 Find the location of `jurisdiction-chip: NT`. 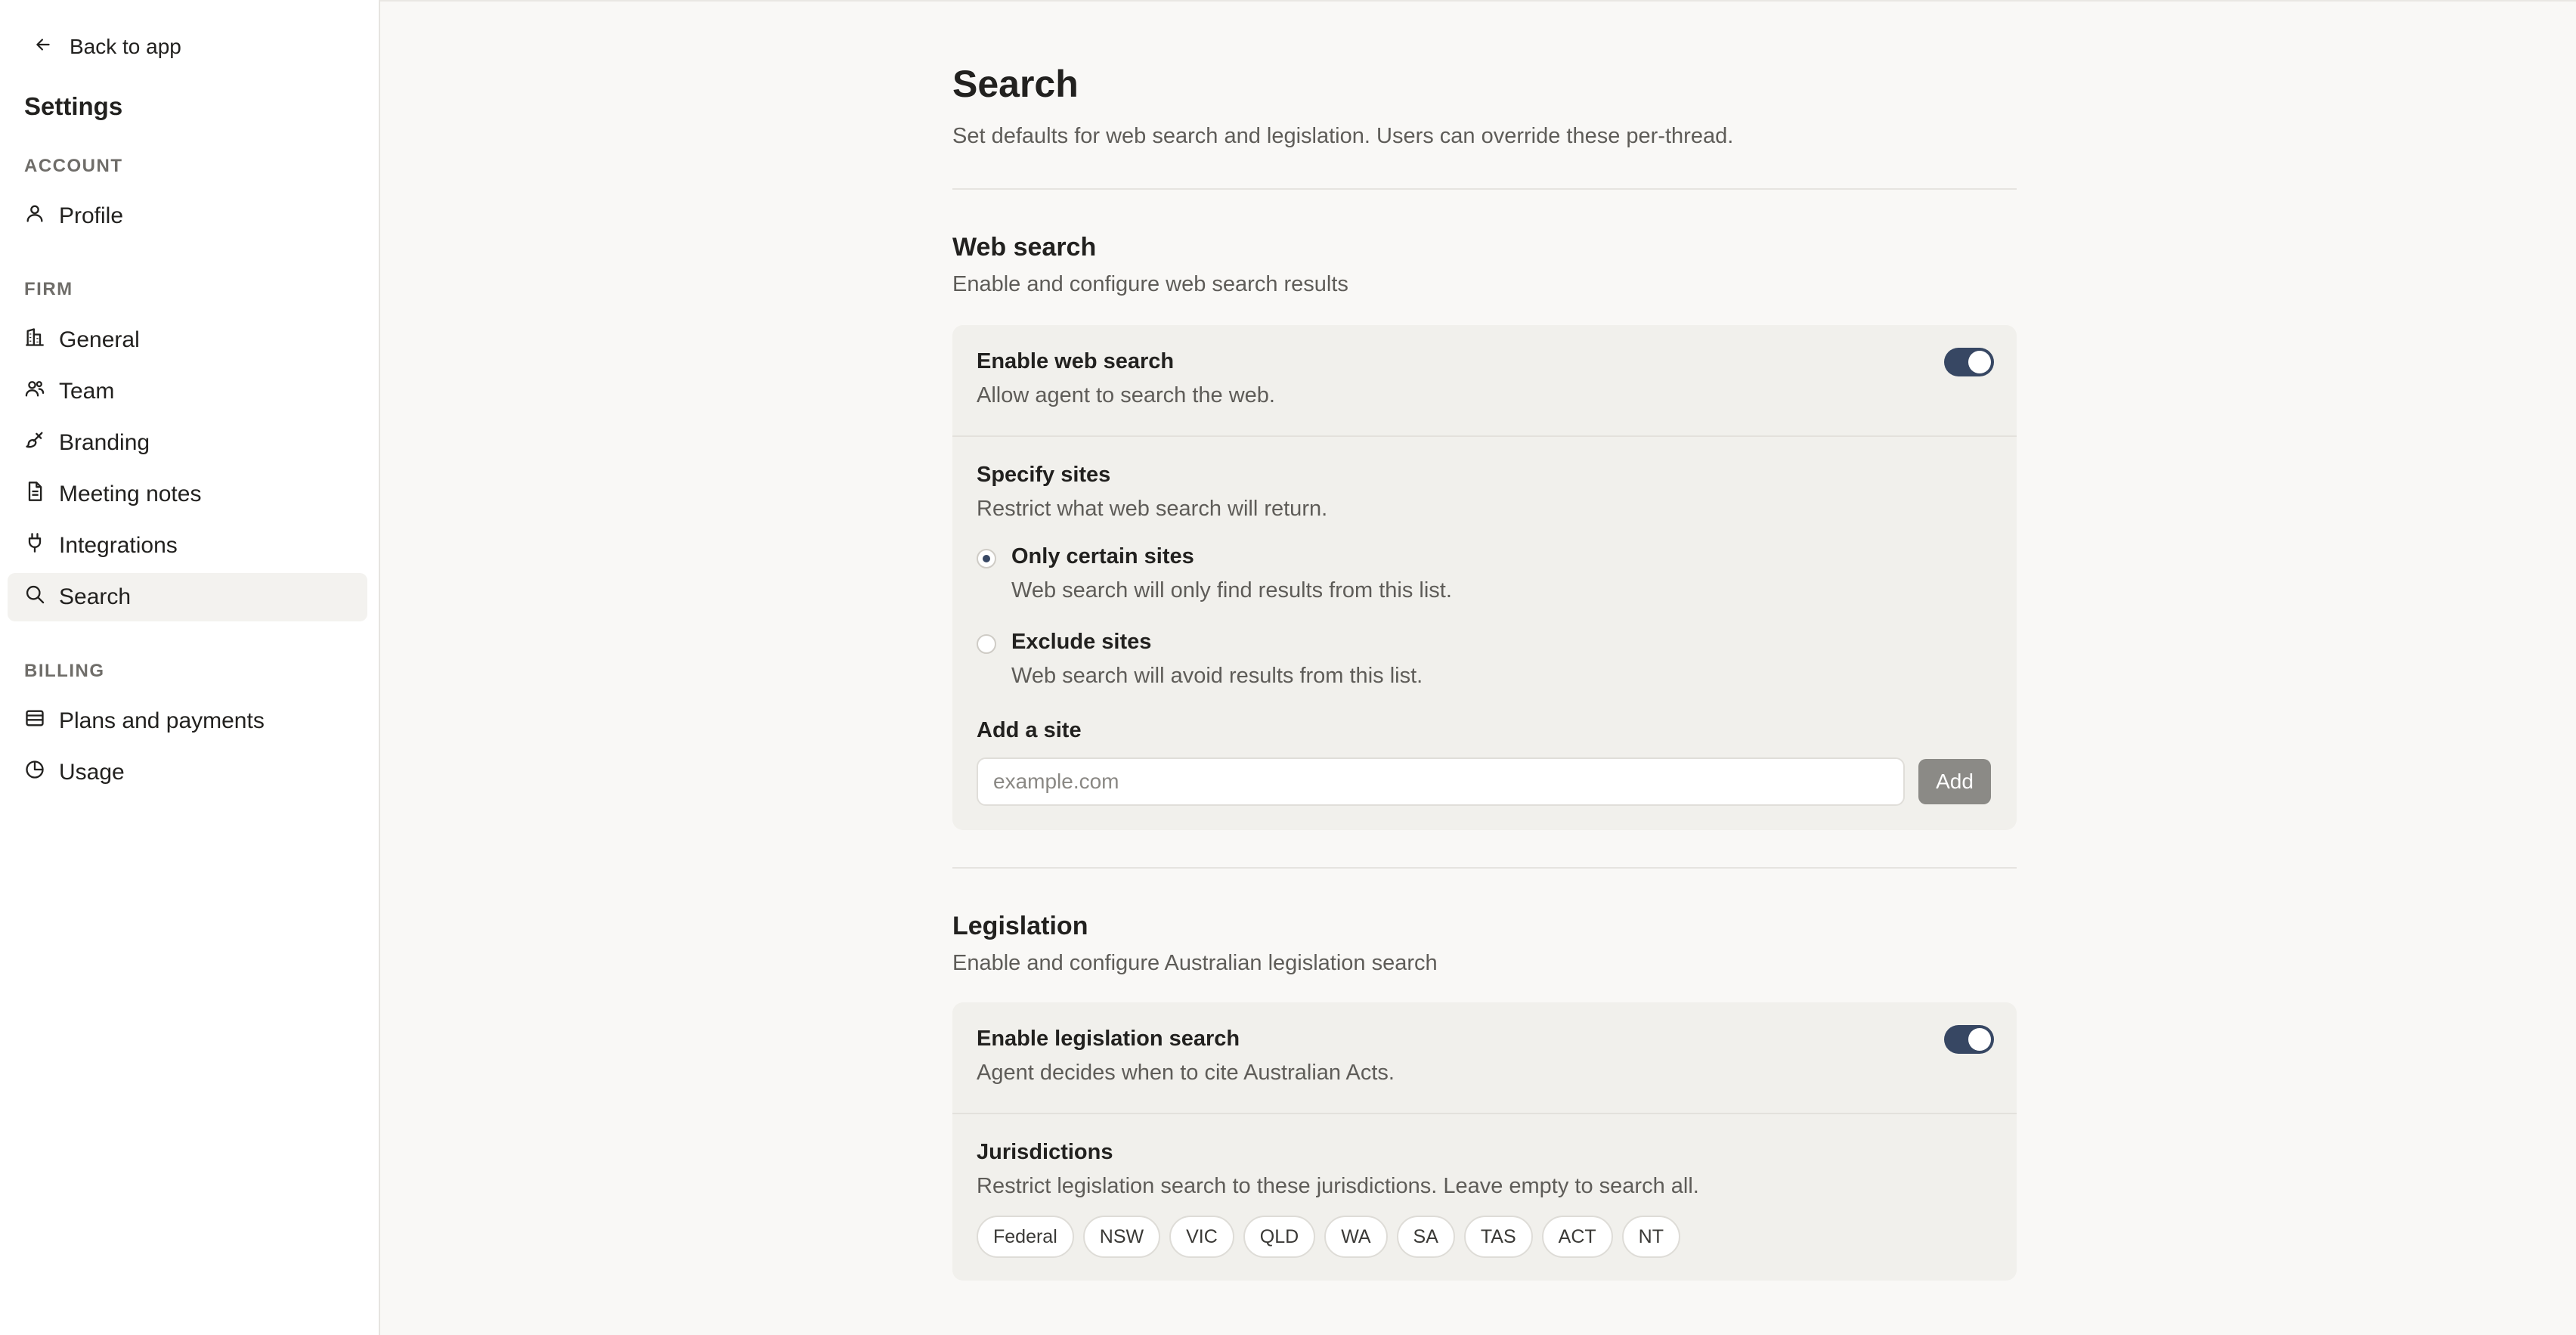

jurisdiction-chip: NT is located at coordinates (1650, 1237).